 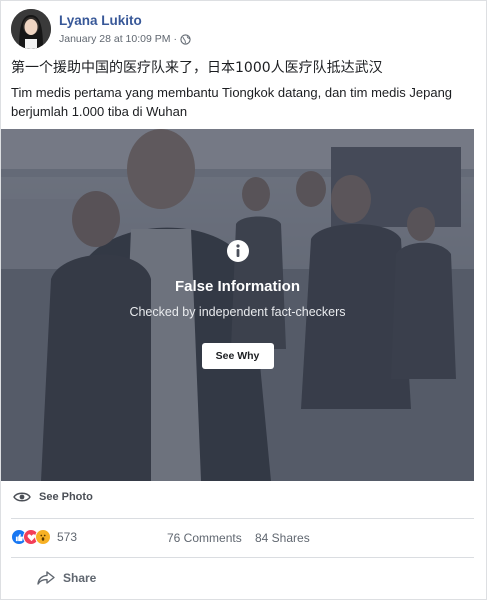 I want to click on post-meta: January 28 at 10:09 PM ·, so click(x=125, y=39).